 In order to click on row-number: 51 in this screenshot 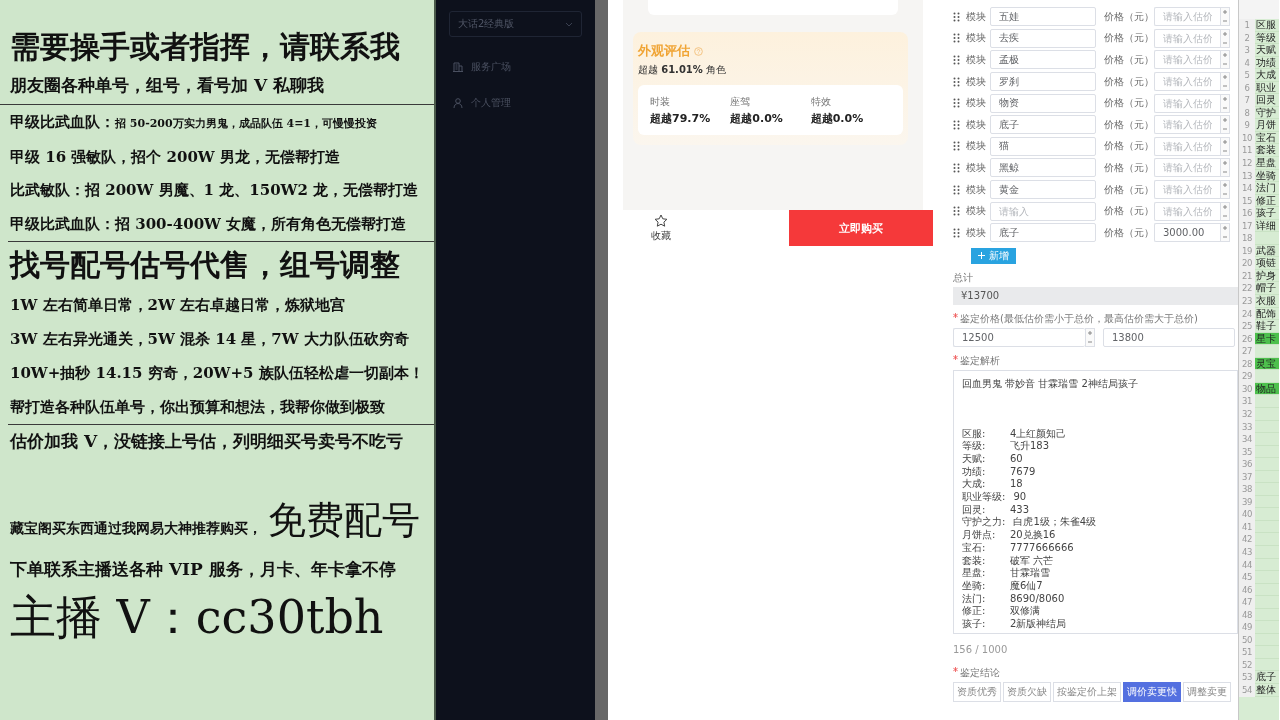, I will do `click(1247, 652)`.